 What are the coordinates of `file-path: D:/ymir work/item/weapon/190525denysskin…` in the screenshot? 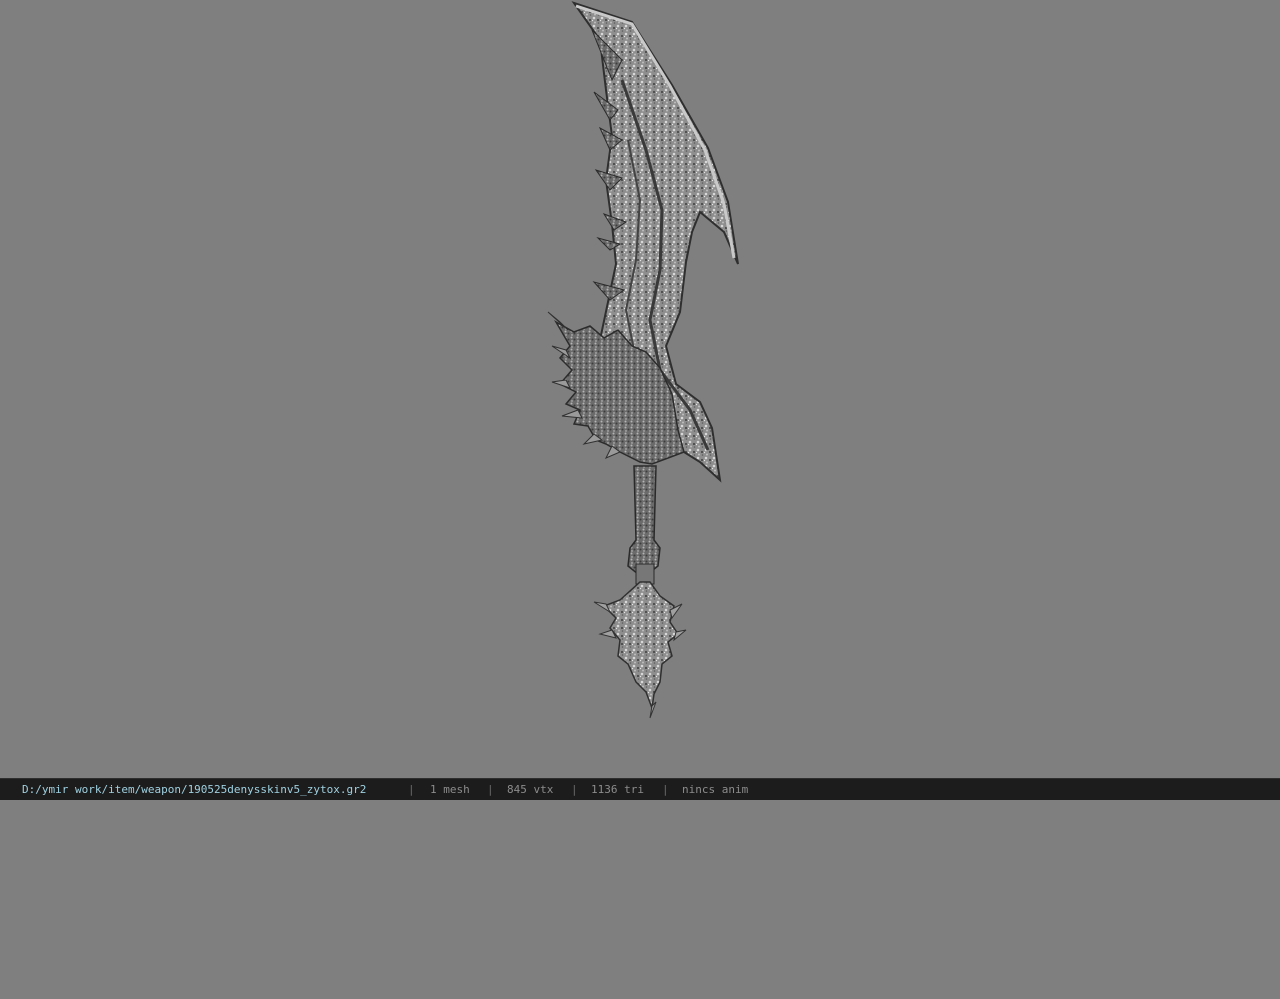 It's located at (194, 789).